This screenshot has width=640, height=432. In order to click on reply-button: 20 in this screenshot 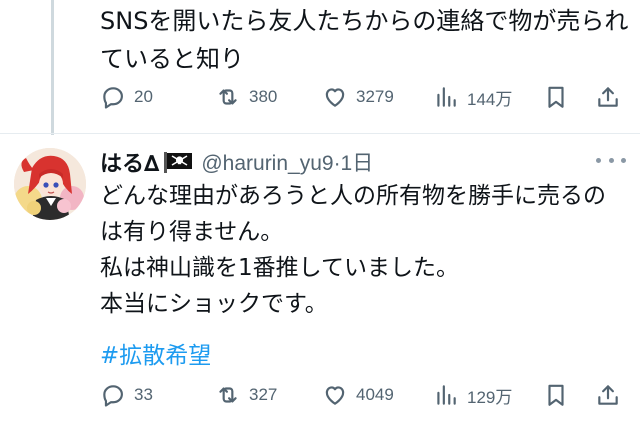, I will do `click(126, 97)`.